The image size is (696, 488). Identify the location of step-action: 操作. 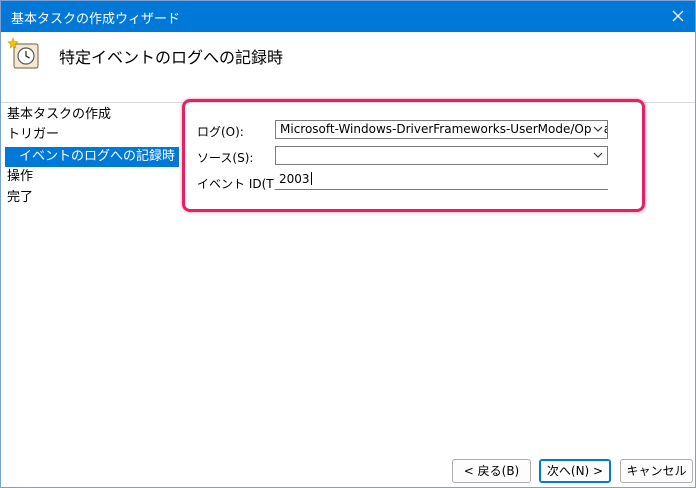
(20, 177).